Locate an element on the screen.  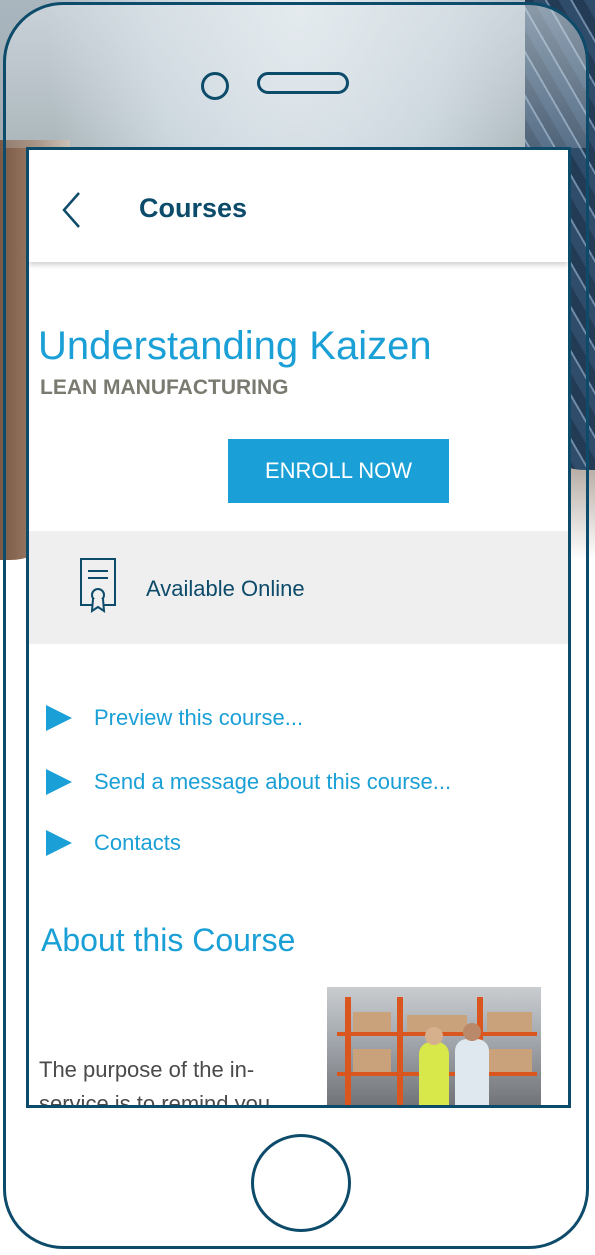
contacts-link: Contacts is located at coordinates (113, 843).